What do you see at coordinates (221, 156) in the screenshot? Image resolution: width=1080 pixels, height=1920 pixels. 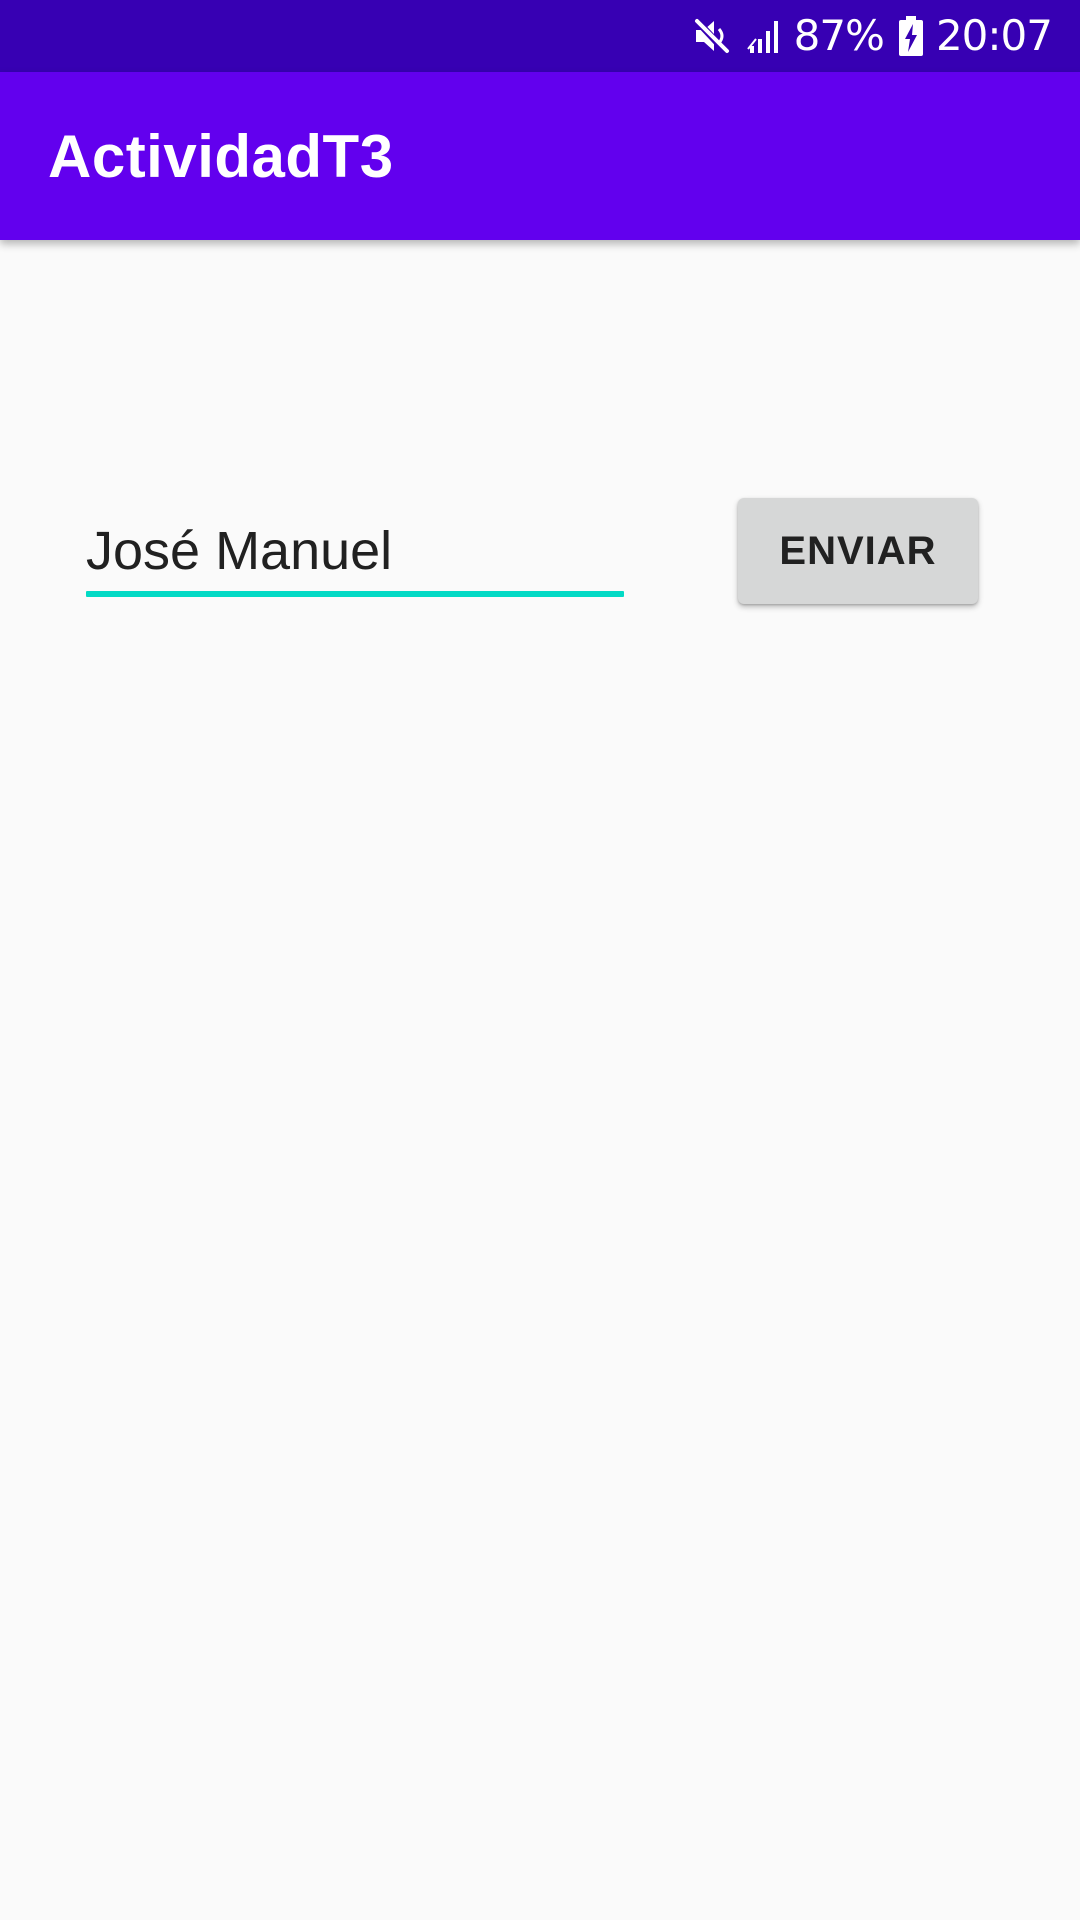 I see `app-title: ActividadT3` at bounding box center [221, 156].